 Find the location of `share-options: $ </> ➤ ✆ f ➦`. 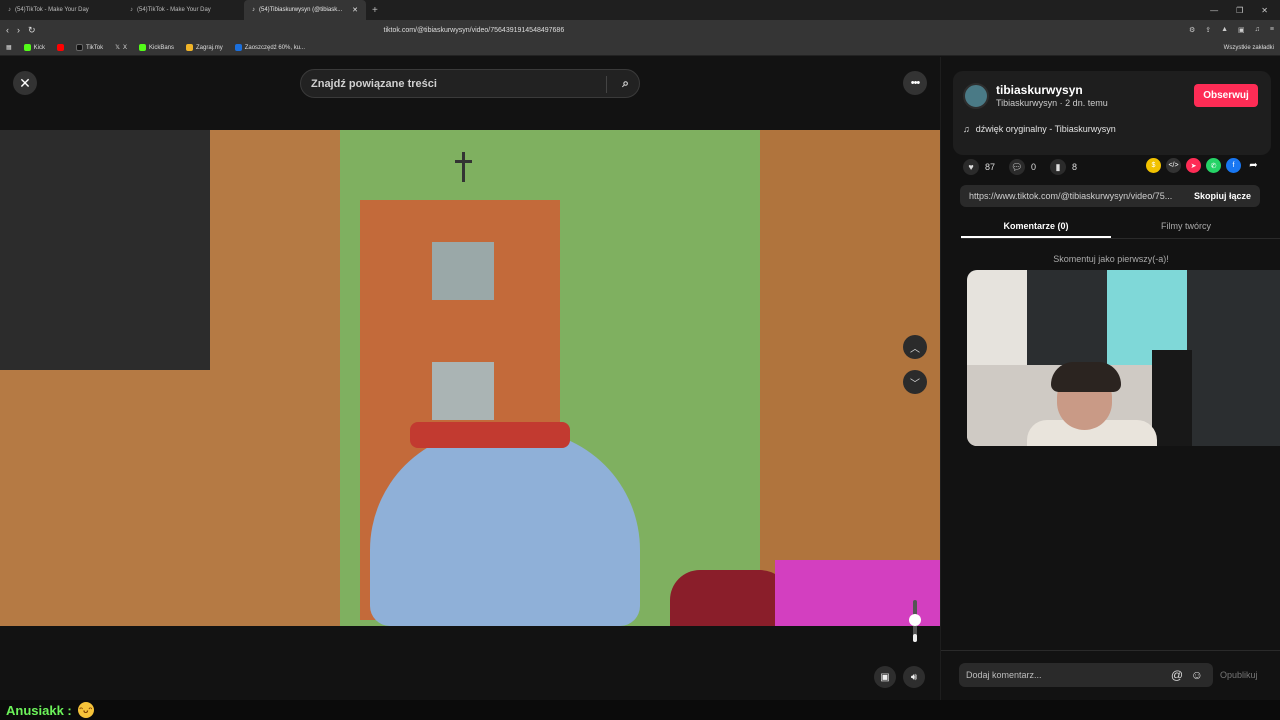

share-options: $ </> ➤ ✆ f ➦ is located at coordinates (1203, 165).